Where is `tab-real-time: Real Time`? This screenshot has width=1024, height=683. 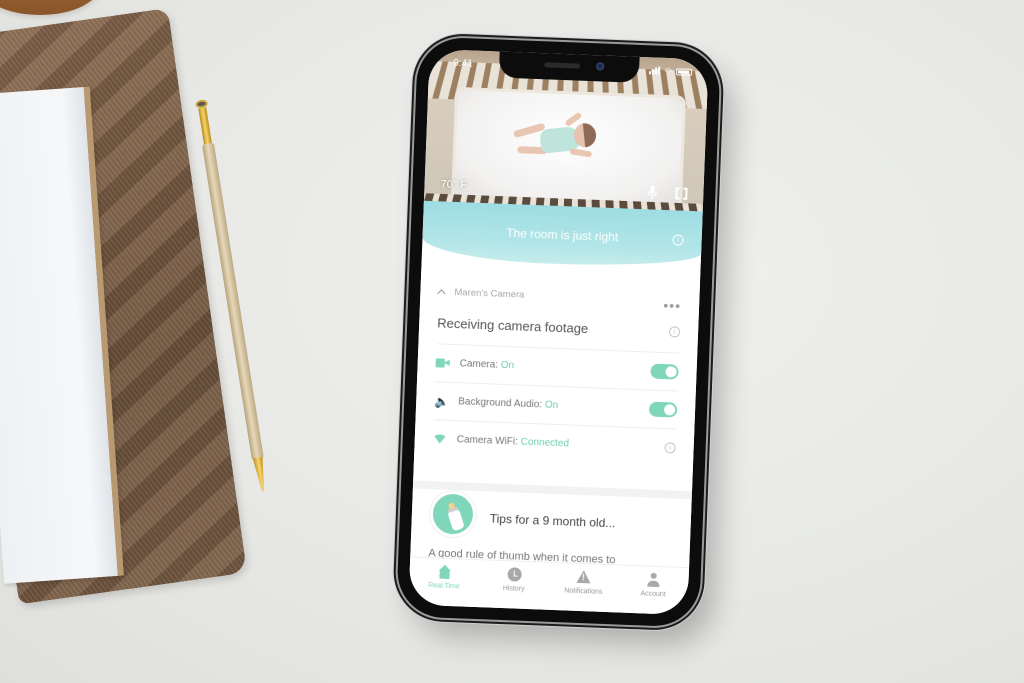
tab-real-time: Real Time is located at coordinates (444, 577).